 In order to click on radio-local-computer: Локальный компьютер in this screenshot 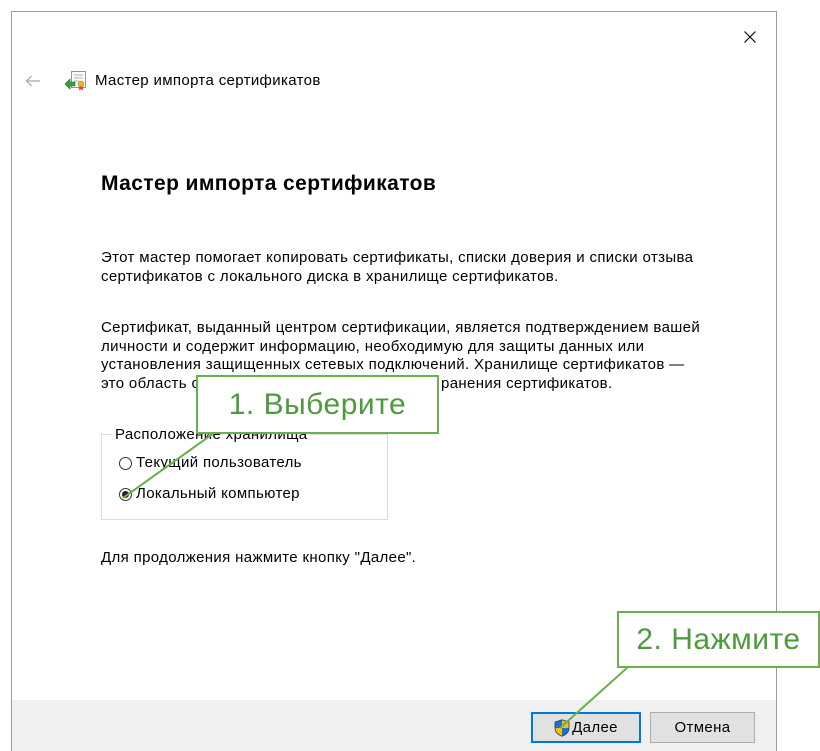, I will do `click(209, 494)`.